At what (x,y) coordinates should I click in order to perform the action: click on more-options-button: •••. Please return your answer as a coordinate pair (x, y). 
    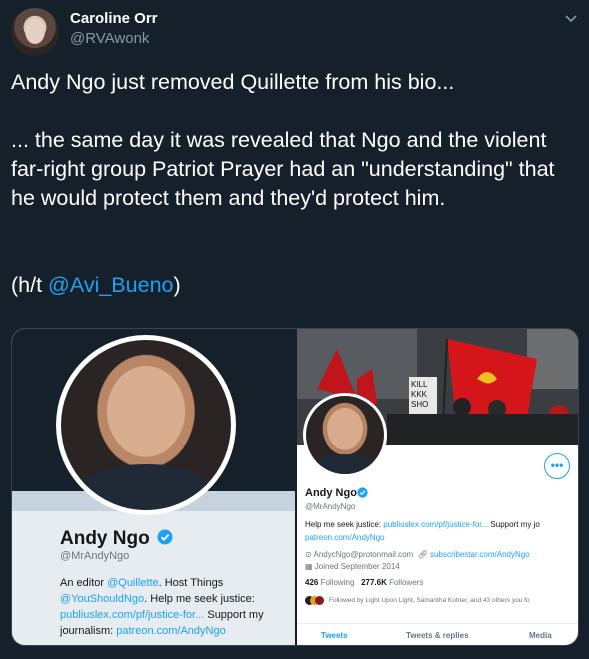
    Looking at the image, I should click on (557, 466).